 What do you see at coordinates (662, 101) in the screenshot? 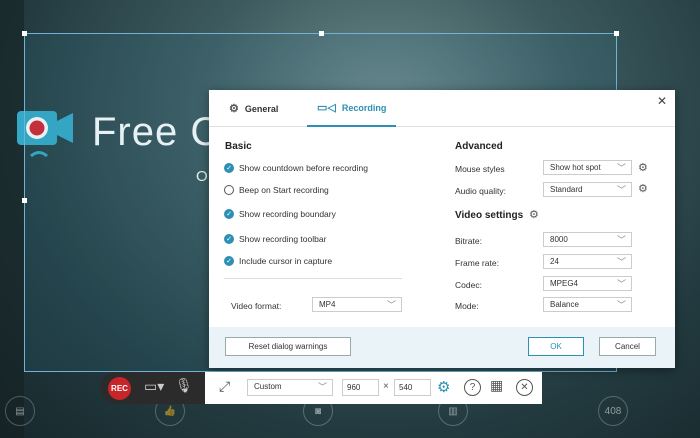
I see `close-icon: ✕` at bounding box center [662, 101].